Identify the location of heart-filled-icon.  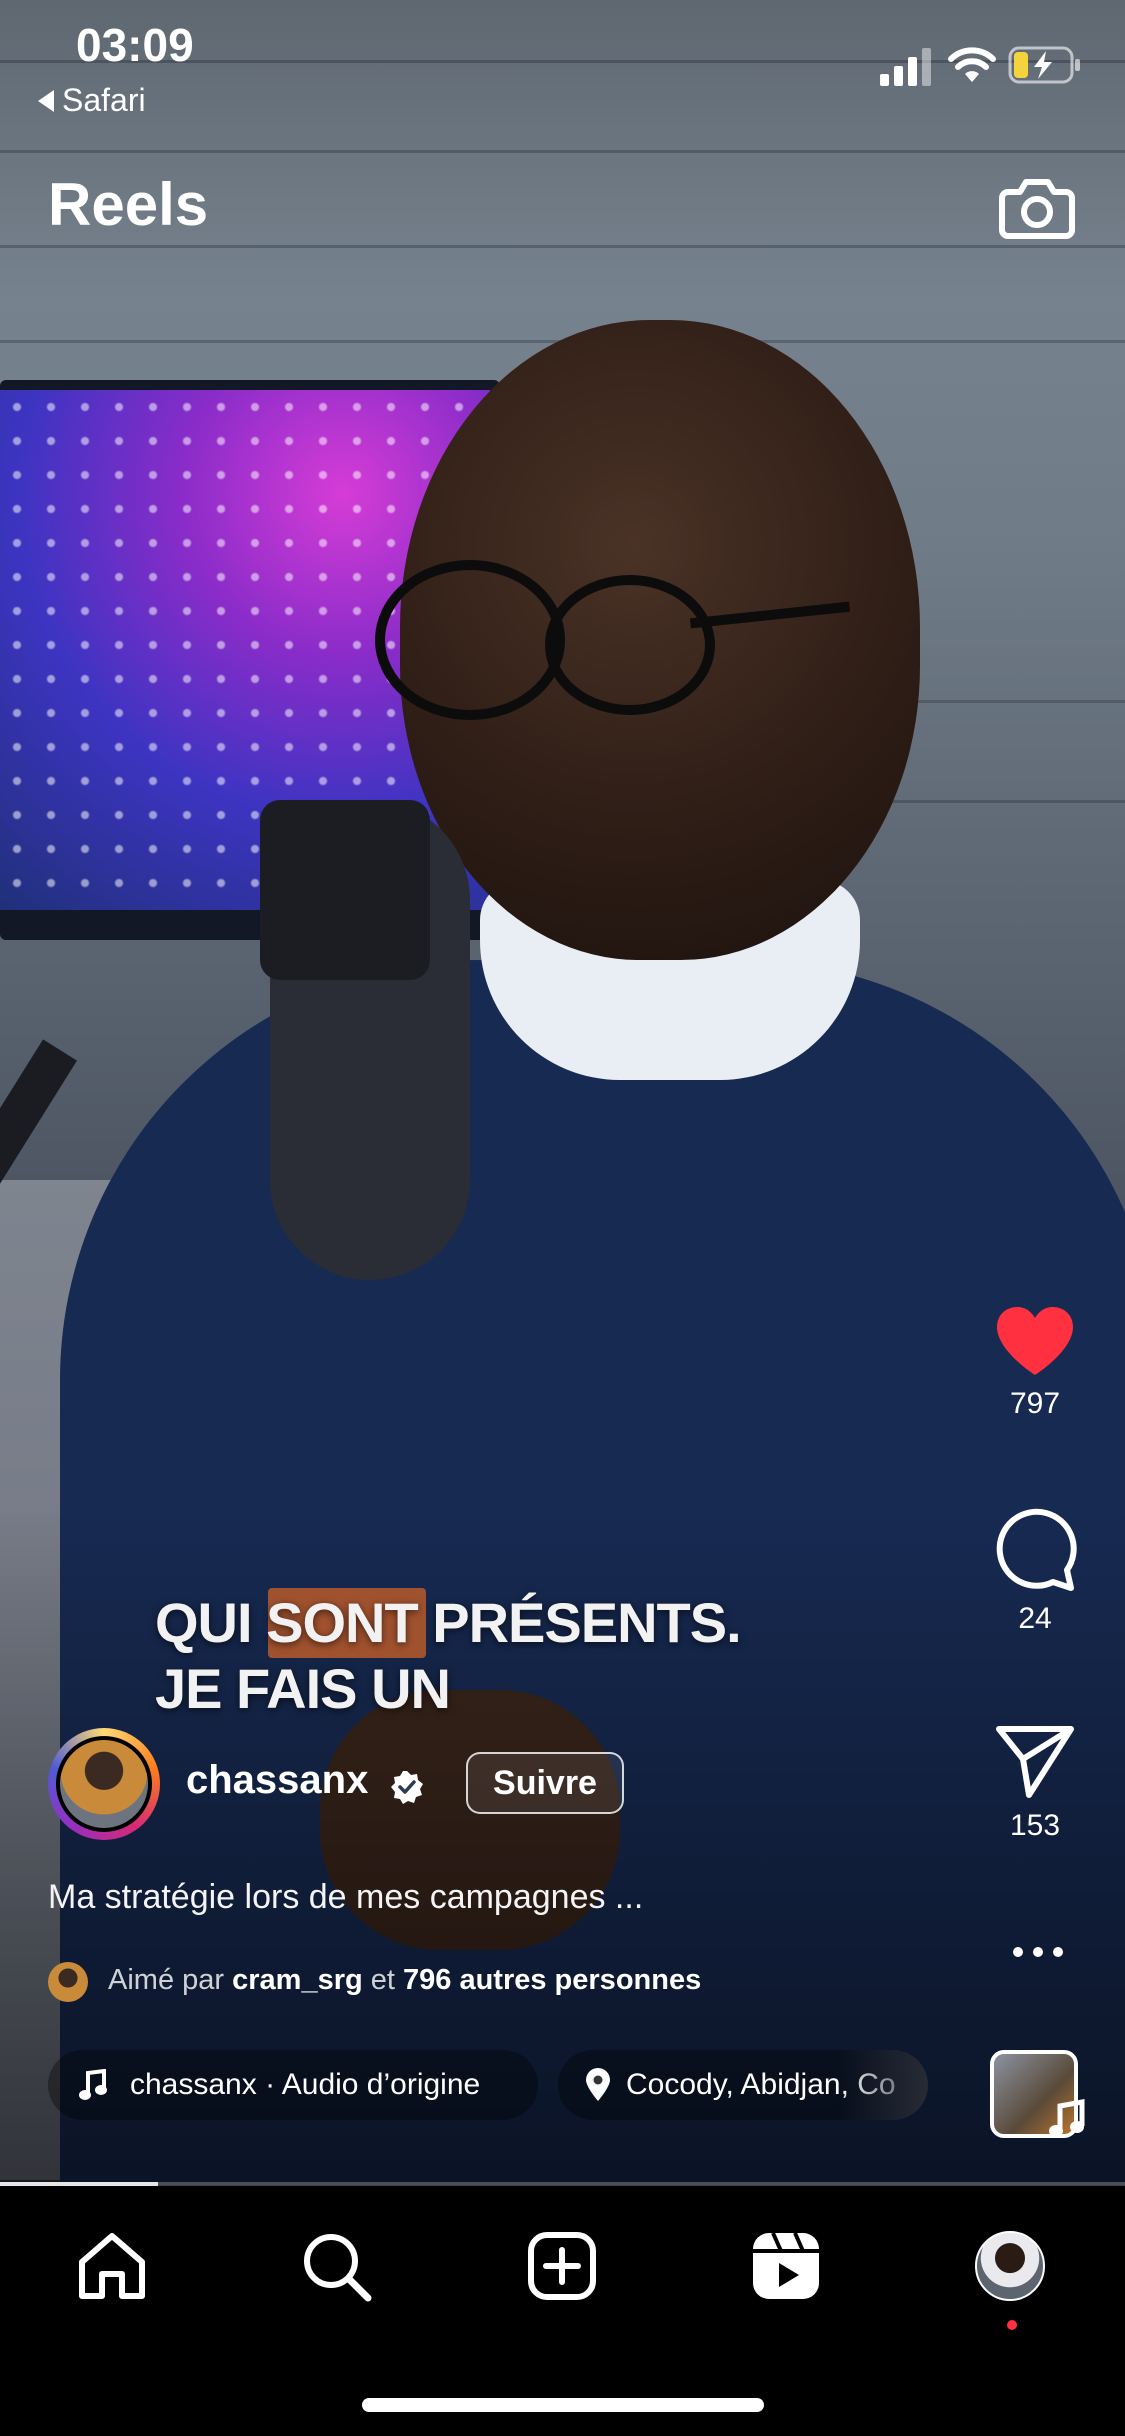
(1035, 1341).